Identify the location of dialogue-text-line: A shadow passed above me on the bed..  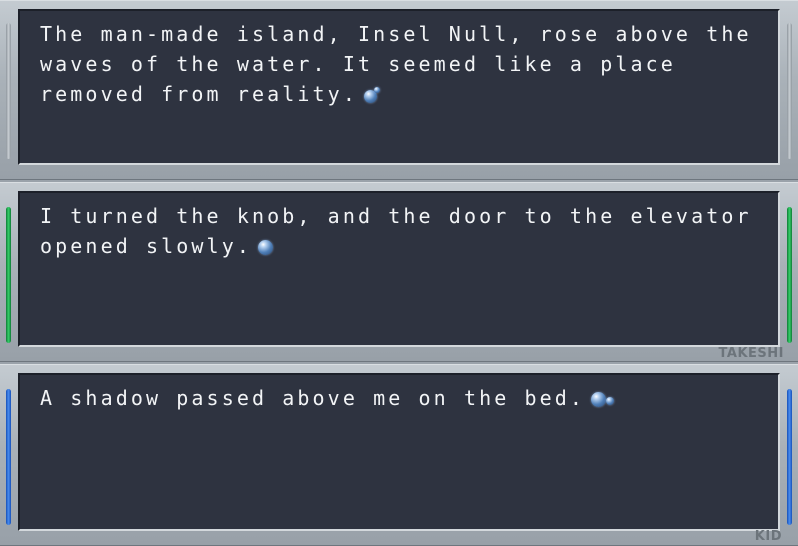
(400, 398).